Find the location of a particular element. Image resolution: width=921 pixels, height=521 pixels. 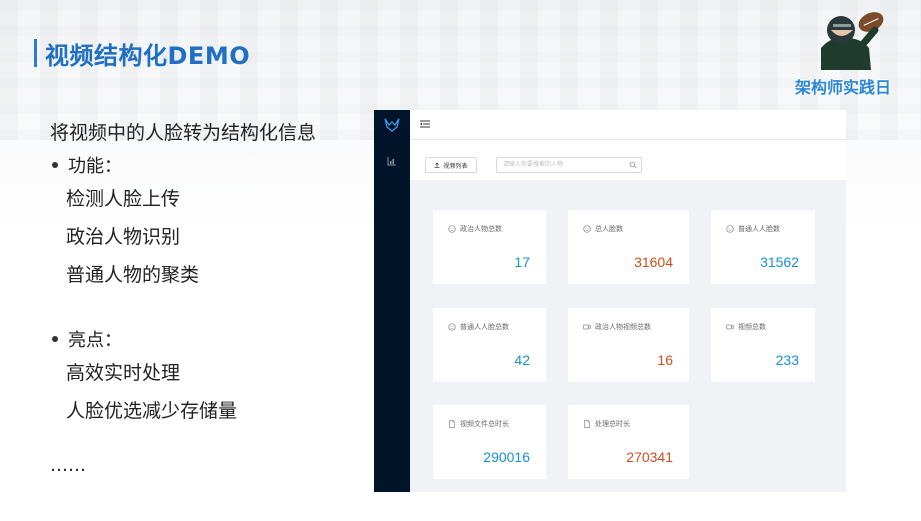

stat-card: 视频文件总时长 290016 is located at coordinates (489, 442).